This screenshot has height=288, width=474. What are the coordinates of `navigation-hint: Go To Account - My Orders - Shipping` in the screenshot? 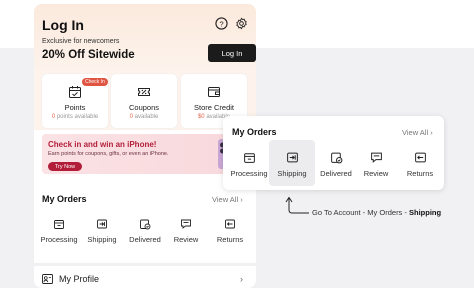 It's located at (377, 212).